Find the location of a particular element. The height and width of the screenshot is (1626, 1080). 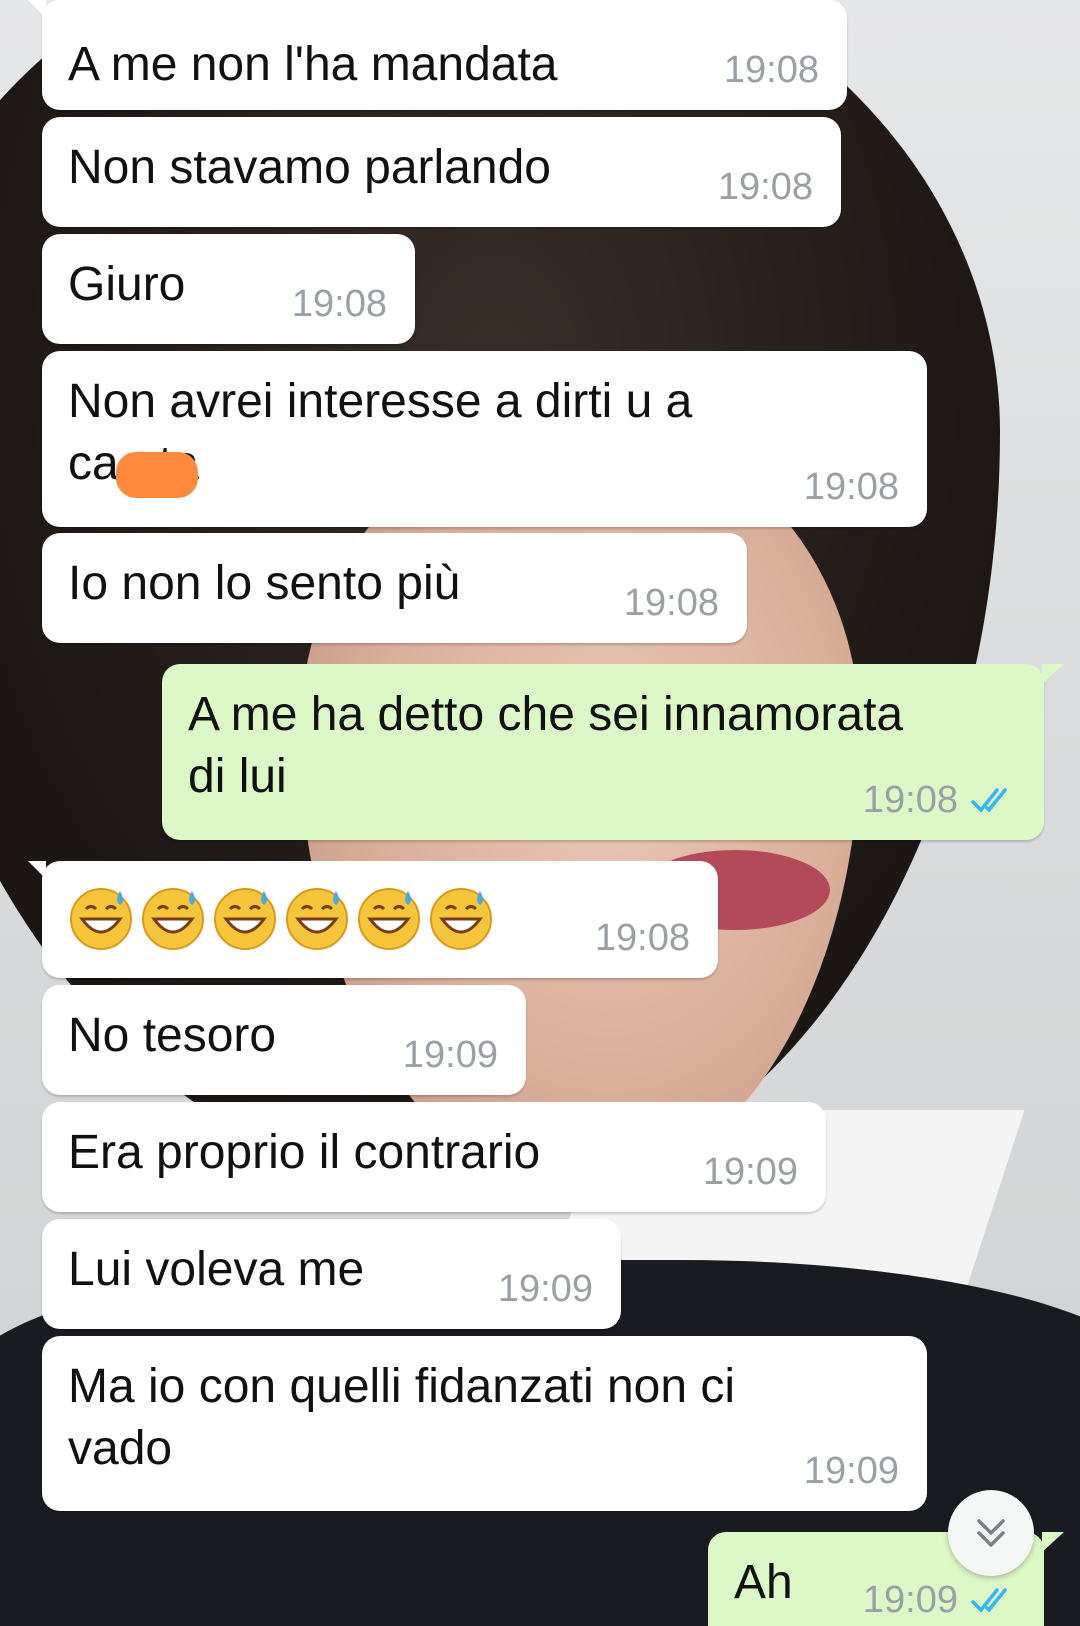

message-bubble: 19:08 is located at coordinates (373, 919).